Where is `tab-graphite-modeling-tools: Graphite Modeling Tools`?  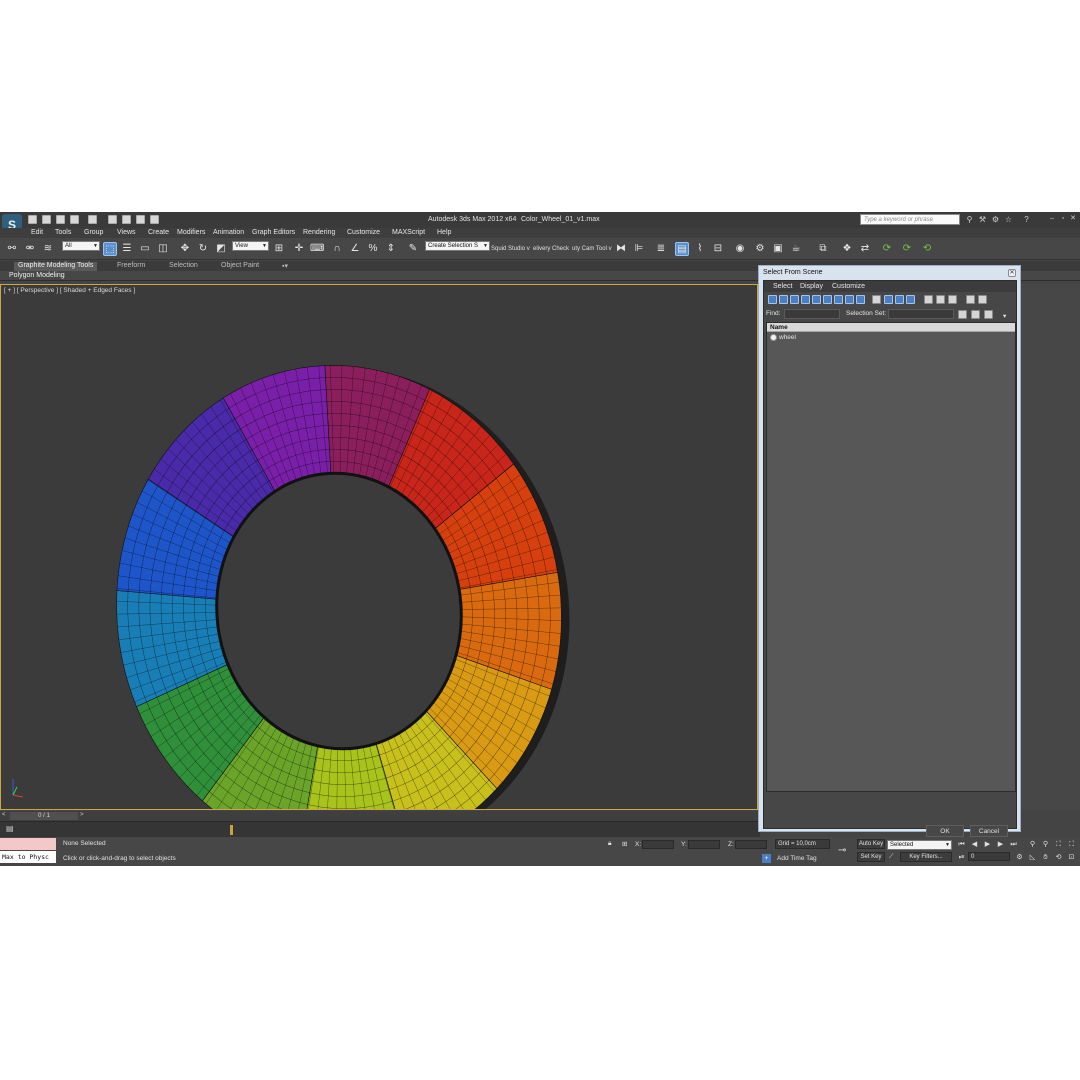
tab-graphite-modeling-tools: Graphite Modeling Tools is located at coordinates (56, 266).